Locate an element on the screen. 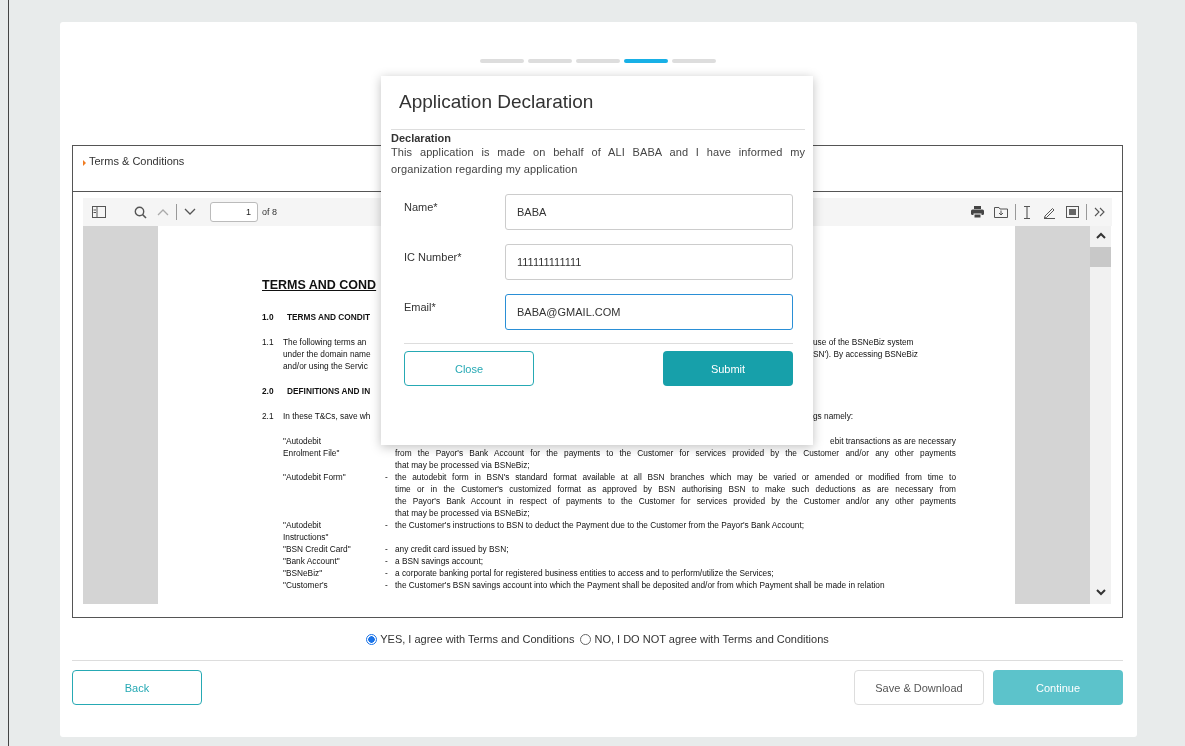 The image size is (1185, 746). document-text: time or in the Customer's customized format as approved by BSN authorising BSN to make such deductions as are necessary from is located at coordinates (675, 489).